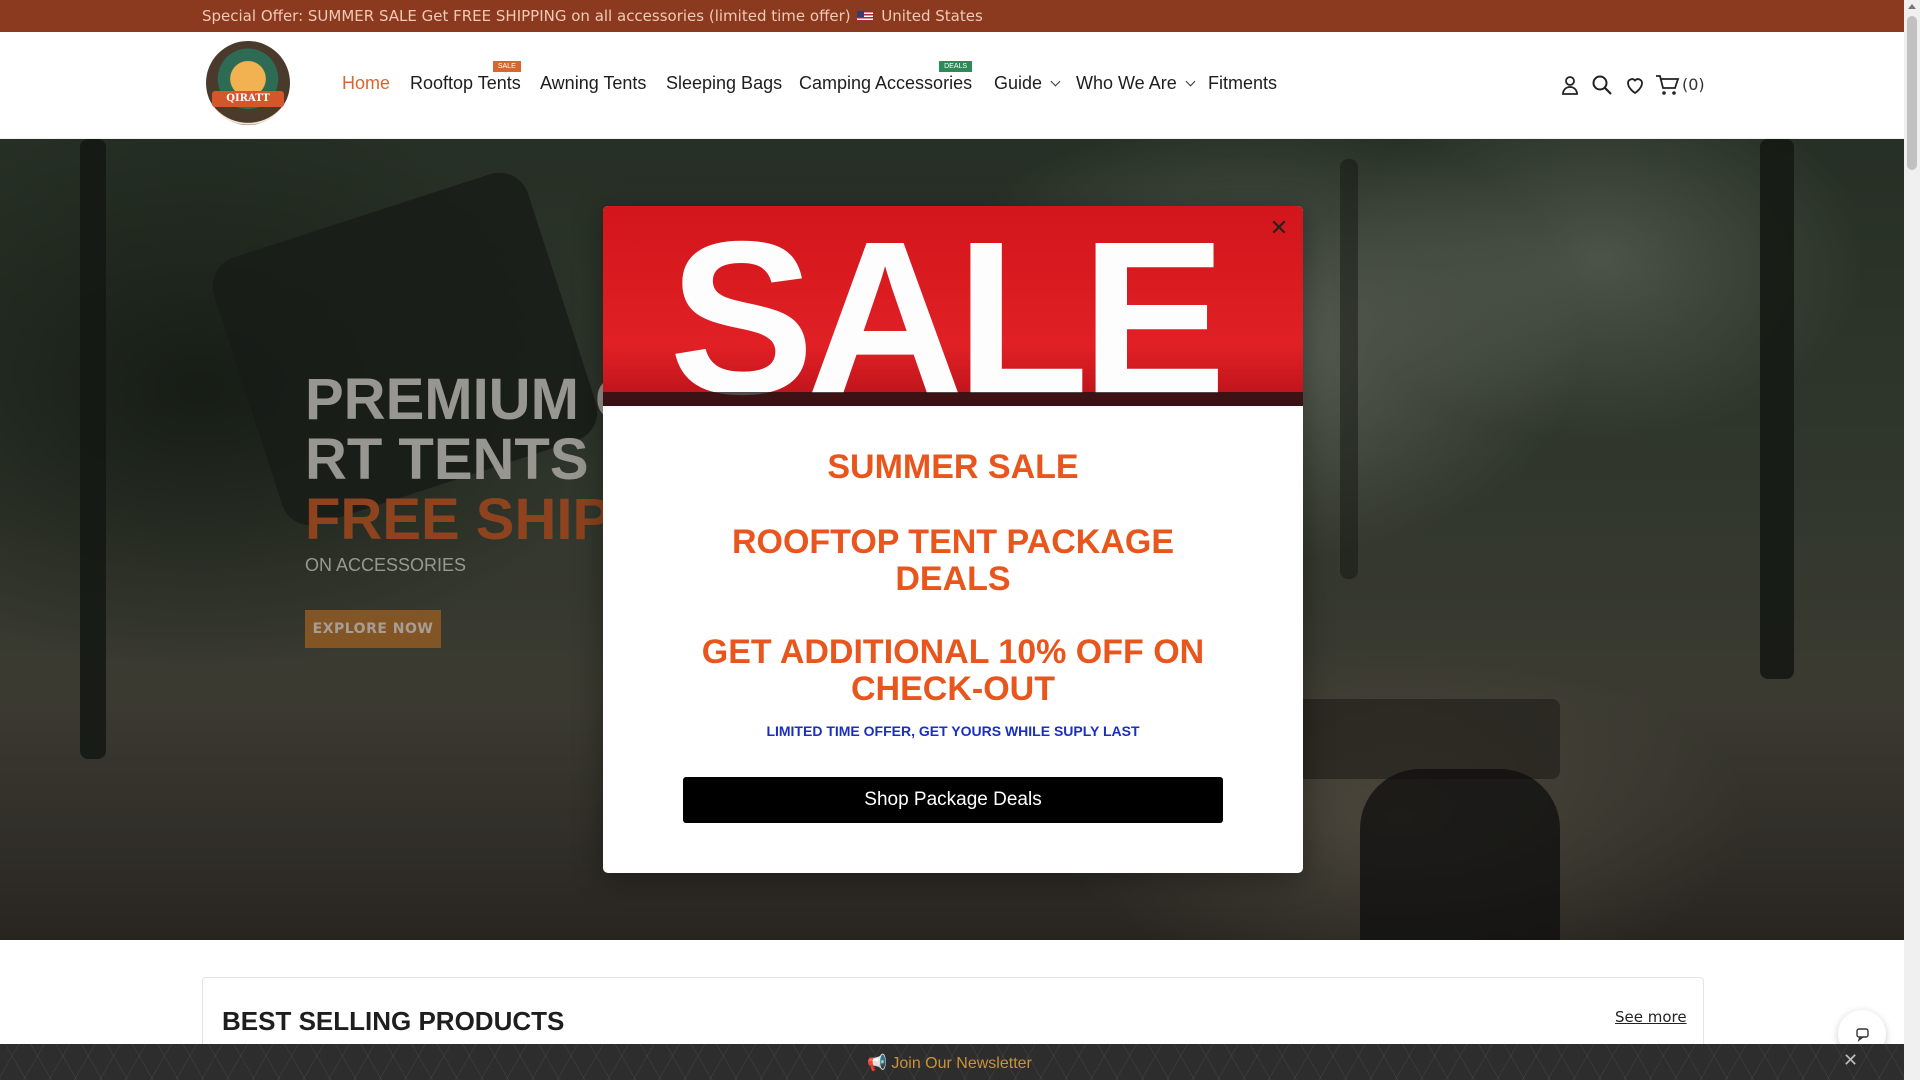 This screenshot has height=1080, width=1920. I want to click on nav-rooftop-tents: Rooftop Tents SALE, so click(465, 77).